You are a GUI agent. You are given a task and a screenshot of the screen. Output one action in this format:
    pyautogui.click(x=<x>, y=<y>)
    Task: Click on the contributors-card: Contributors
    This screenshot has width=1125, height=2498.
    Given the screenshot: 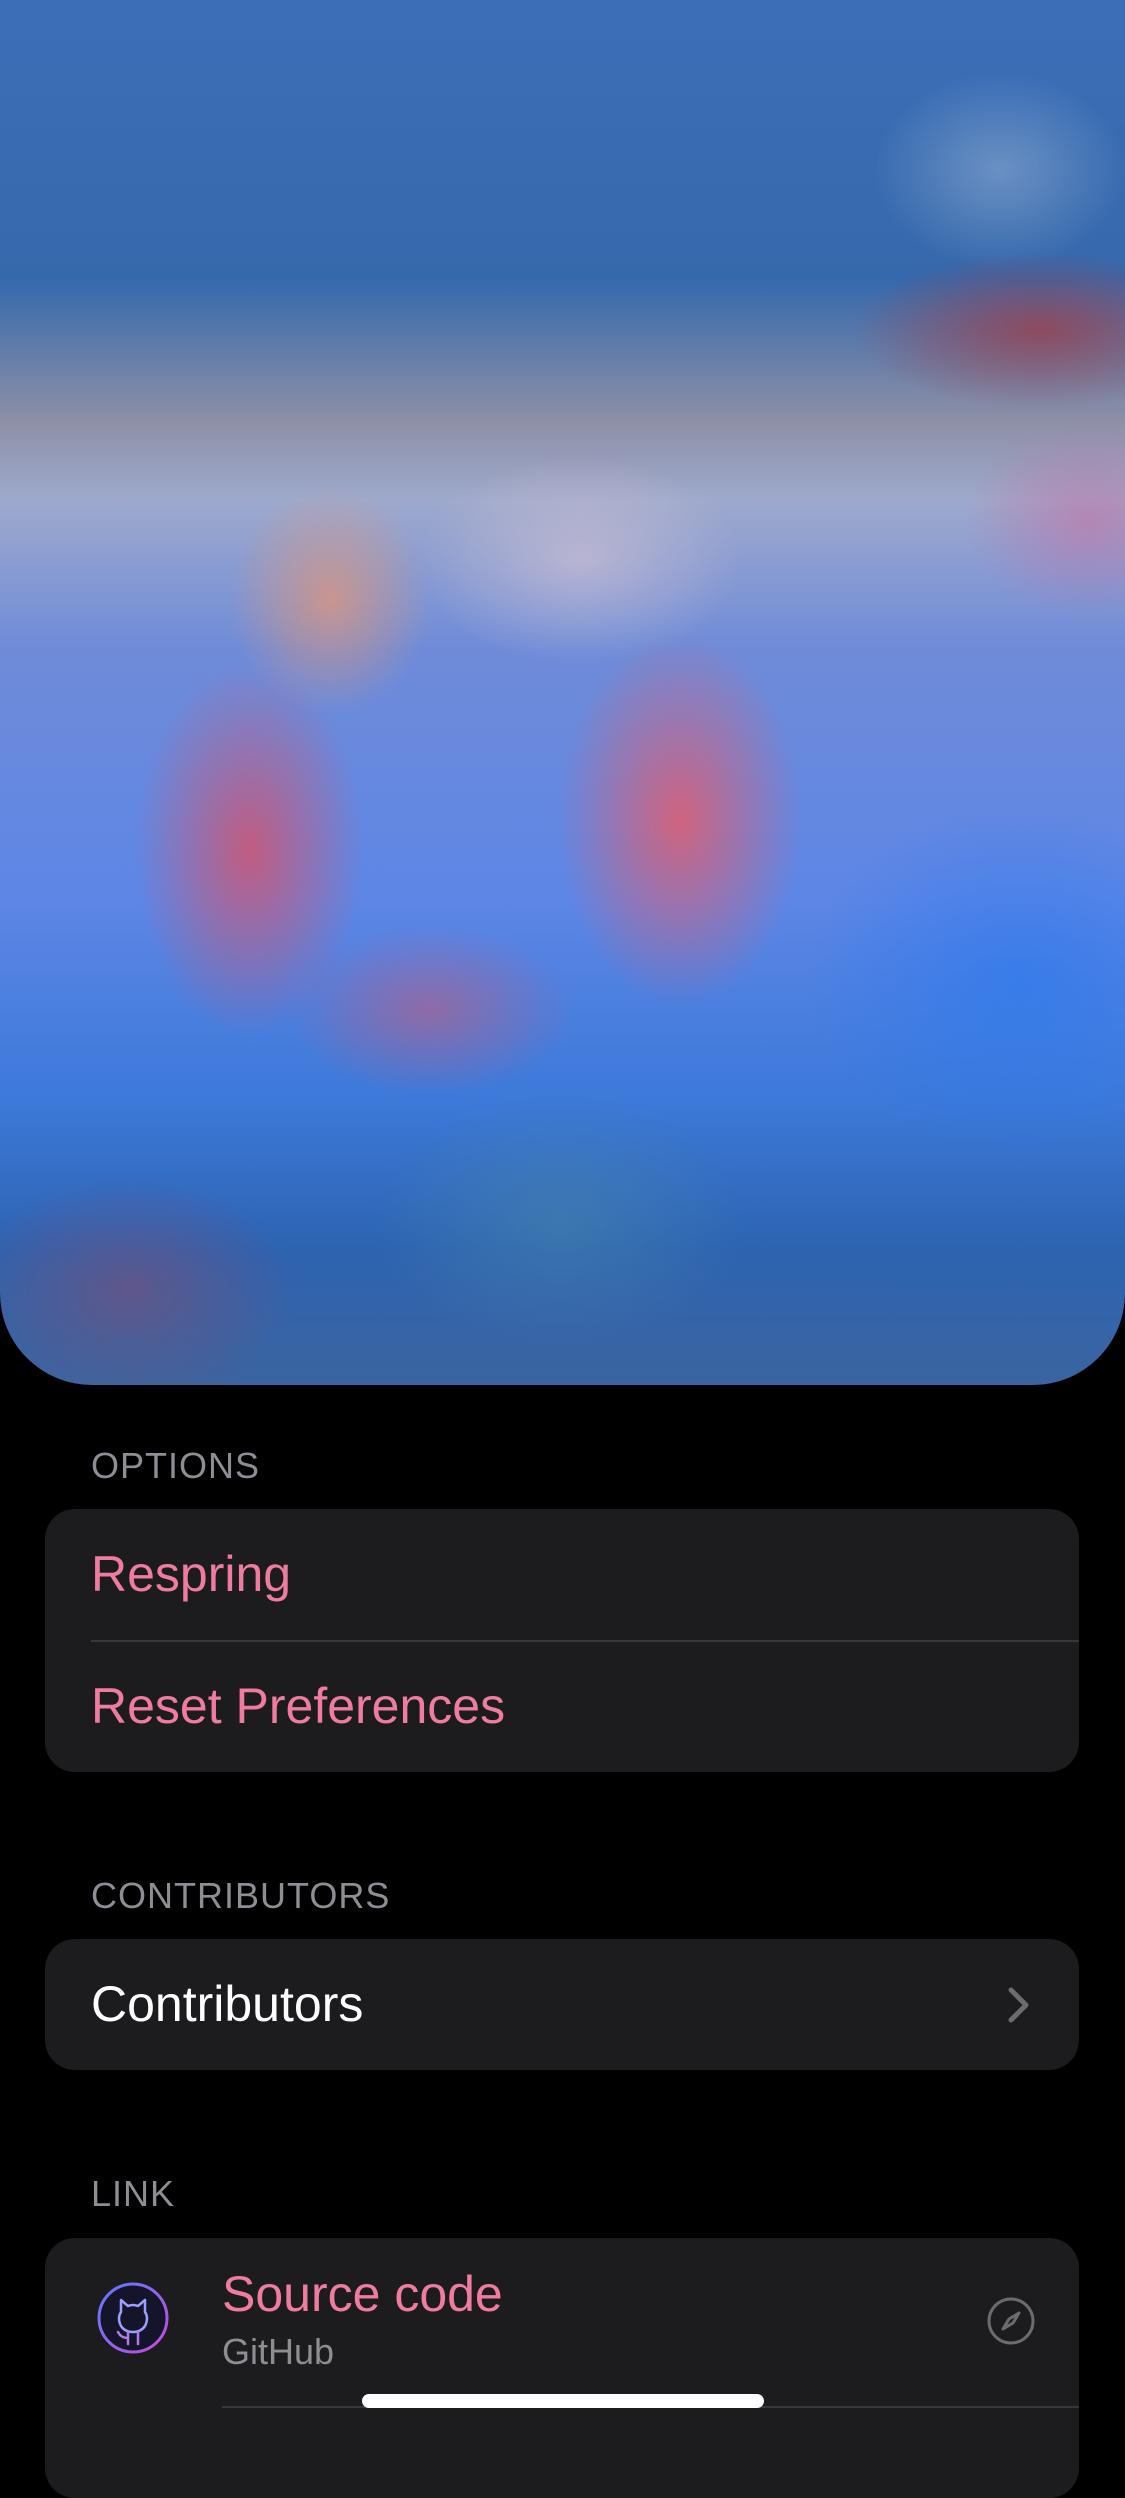 What is the action you would take?
    pyautogui.click(x=562, y=2004)
    